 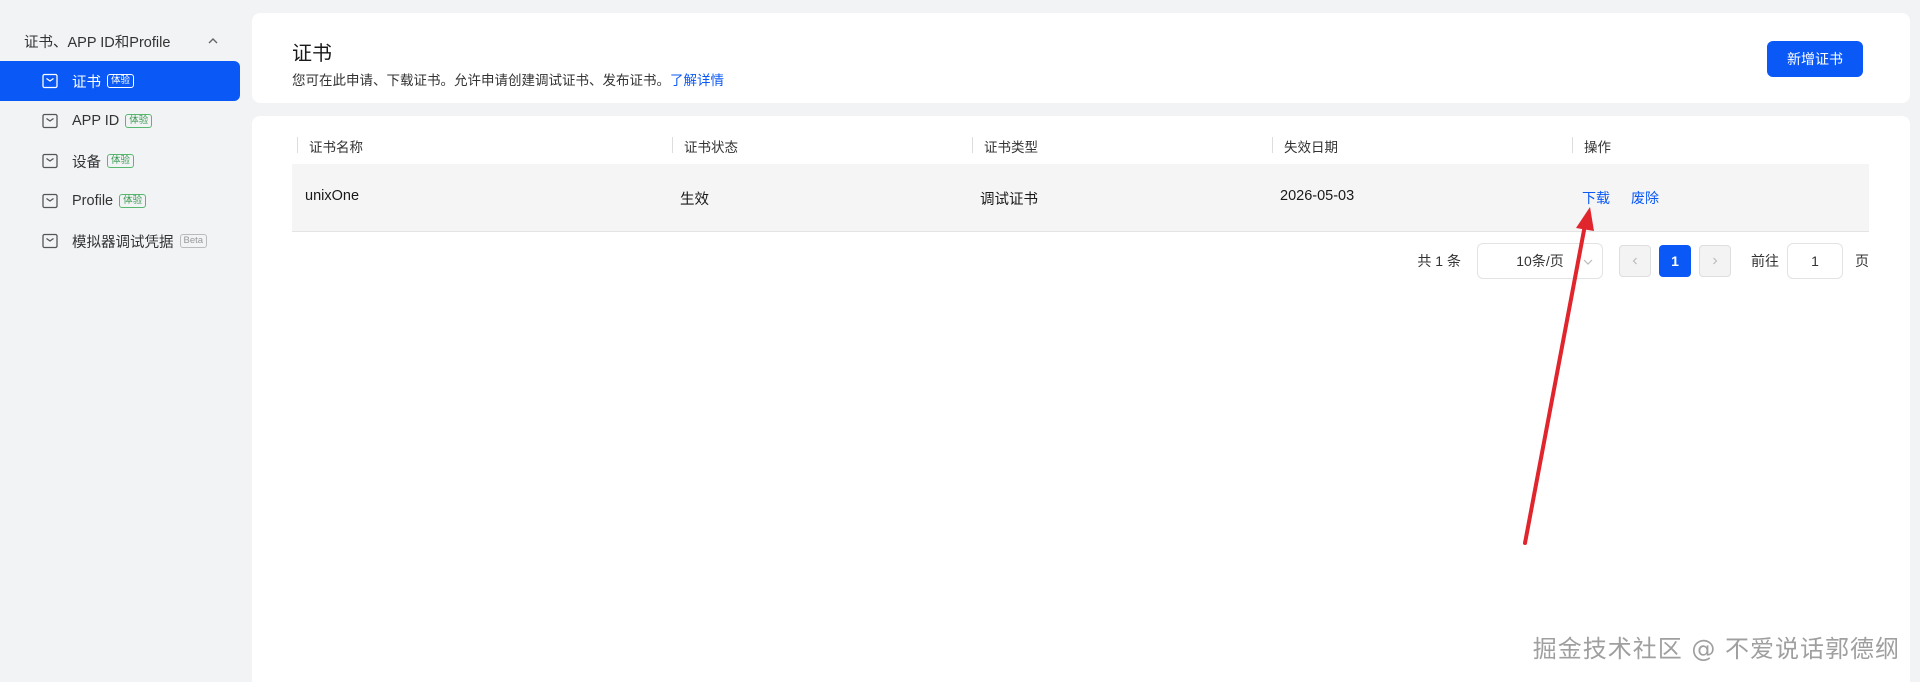 What do you see at coordinates (86, 82) in the screenshot?
I see `sidebar-item-label: 证书` at bounding box center [86, 82].